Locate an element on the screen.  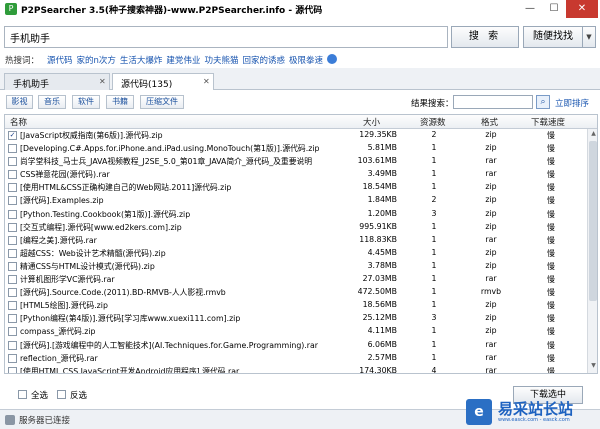
row-name: reflection_源代码.rar is located at coordinates (59, 358).